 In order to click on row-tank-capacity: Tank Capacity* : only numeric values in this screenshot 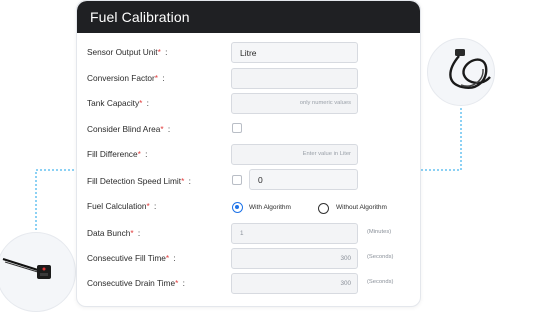, I will do `click(249, 104)`.